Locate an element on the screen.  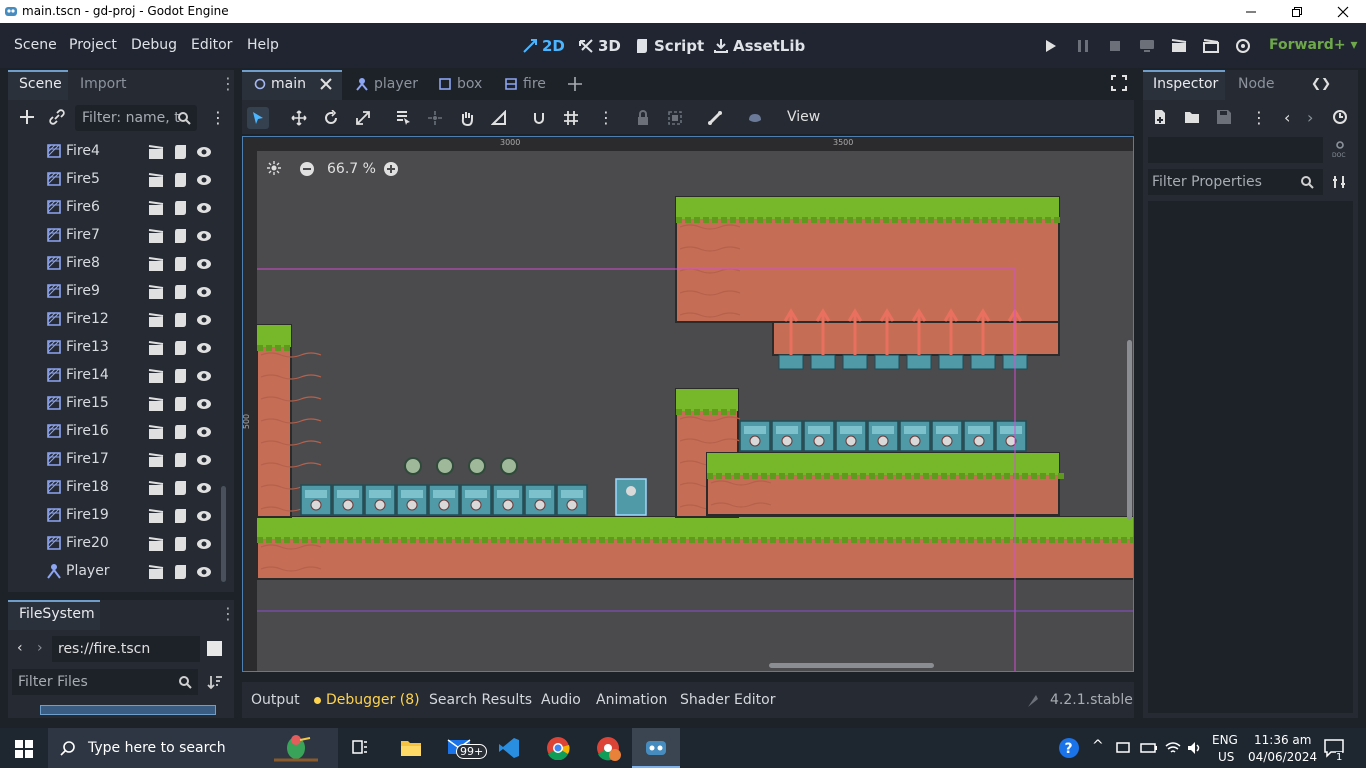
scene-tab-main: main is located at coordinates (293, 84).